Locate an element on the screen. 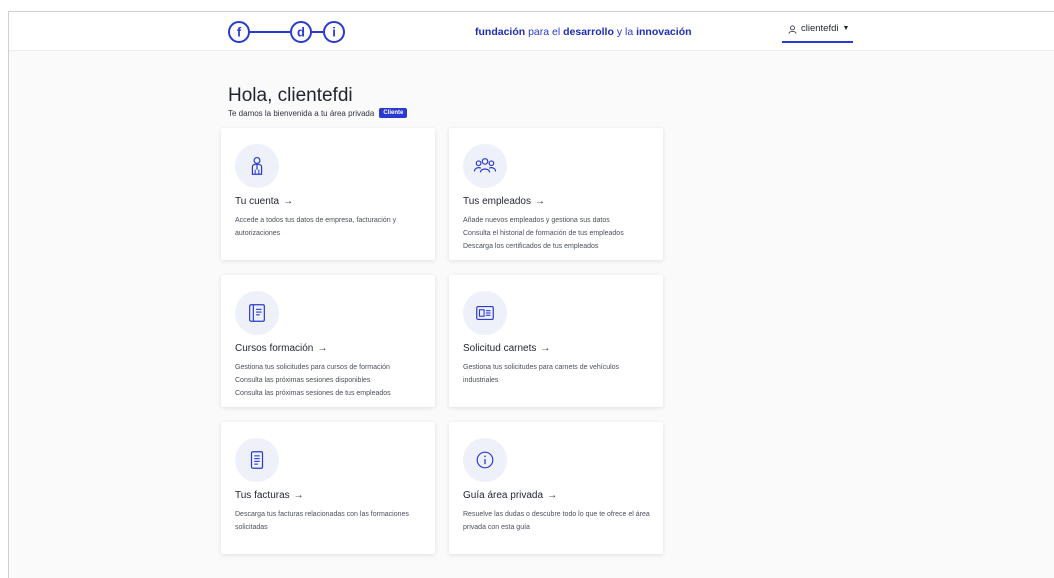 This screenshot has width=1054, height=578. card-title-text: Guía área privada is located at coordinates (503, 495).